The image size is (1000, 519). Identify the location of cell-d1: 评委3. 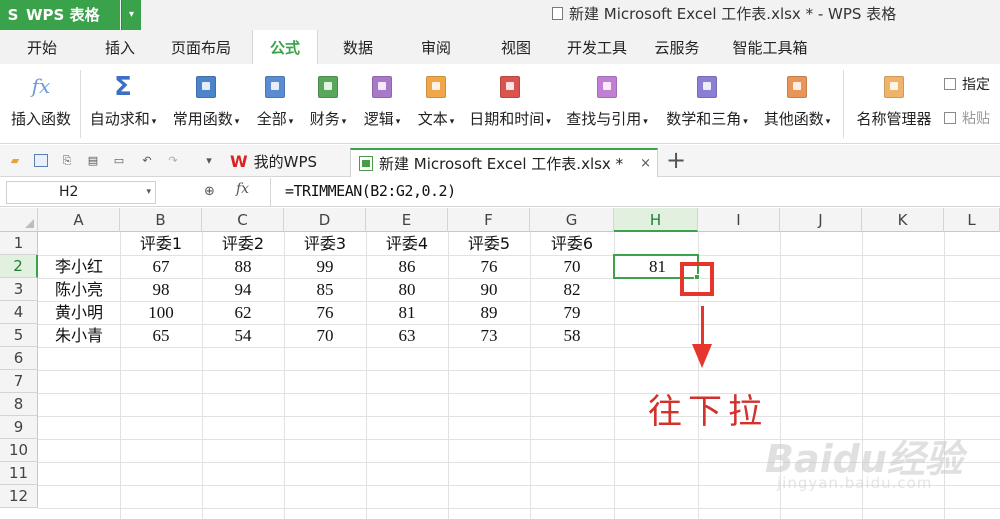
(325, 243).